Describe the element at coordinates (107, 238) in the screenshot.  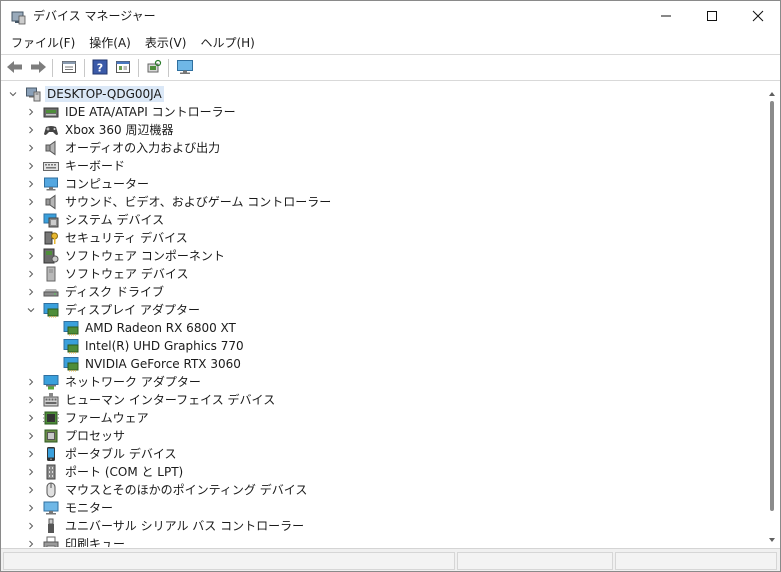
I see `tree-category-8: セキュリティ デバイス` at that location.